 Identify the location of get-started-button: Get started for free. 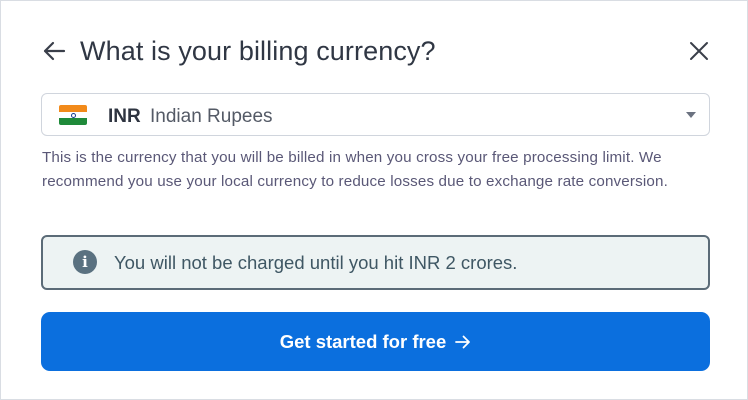
(375, 341).